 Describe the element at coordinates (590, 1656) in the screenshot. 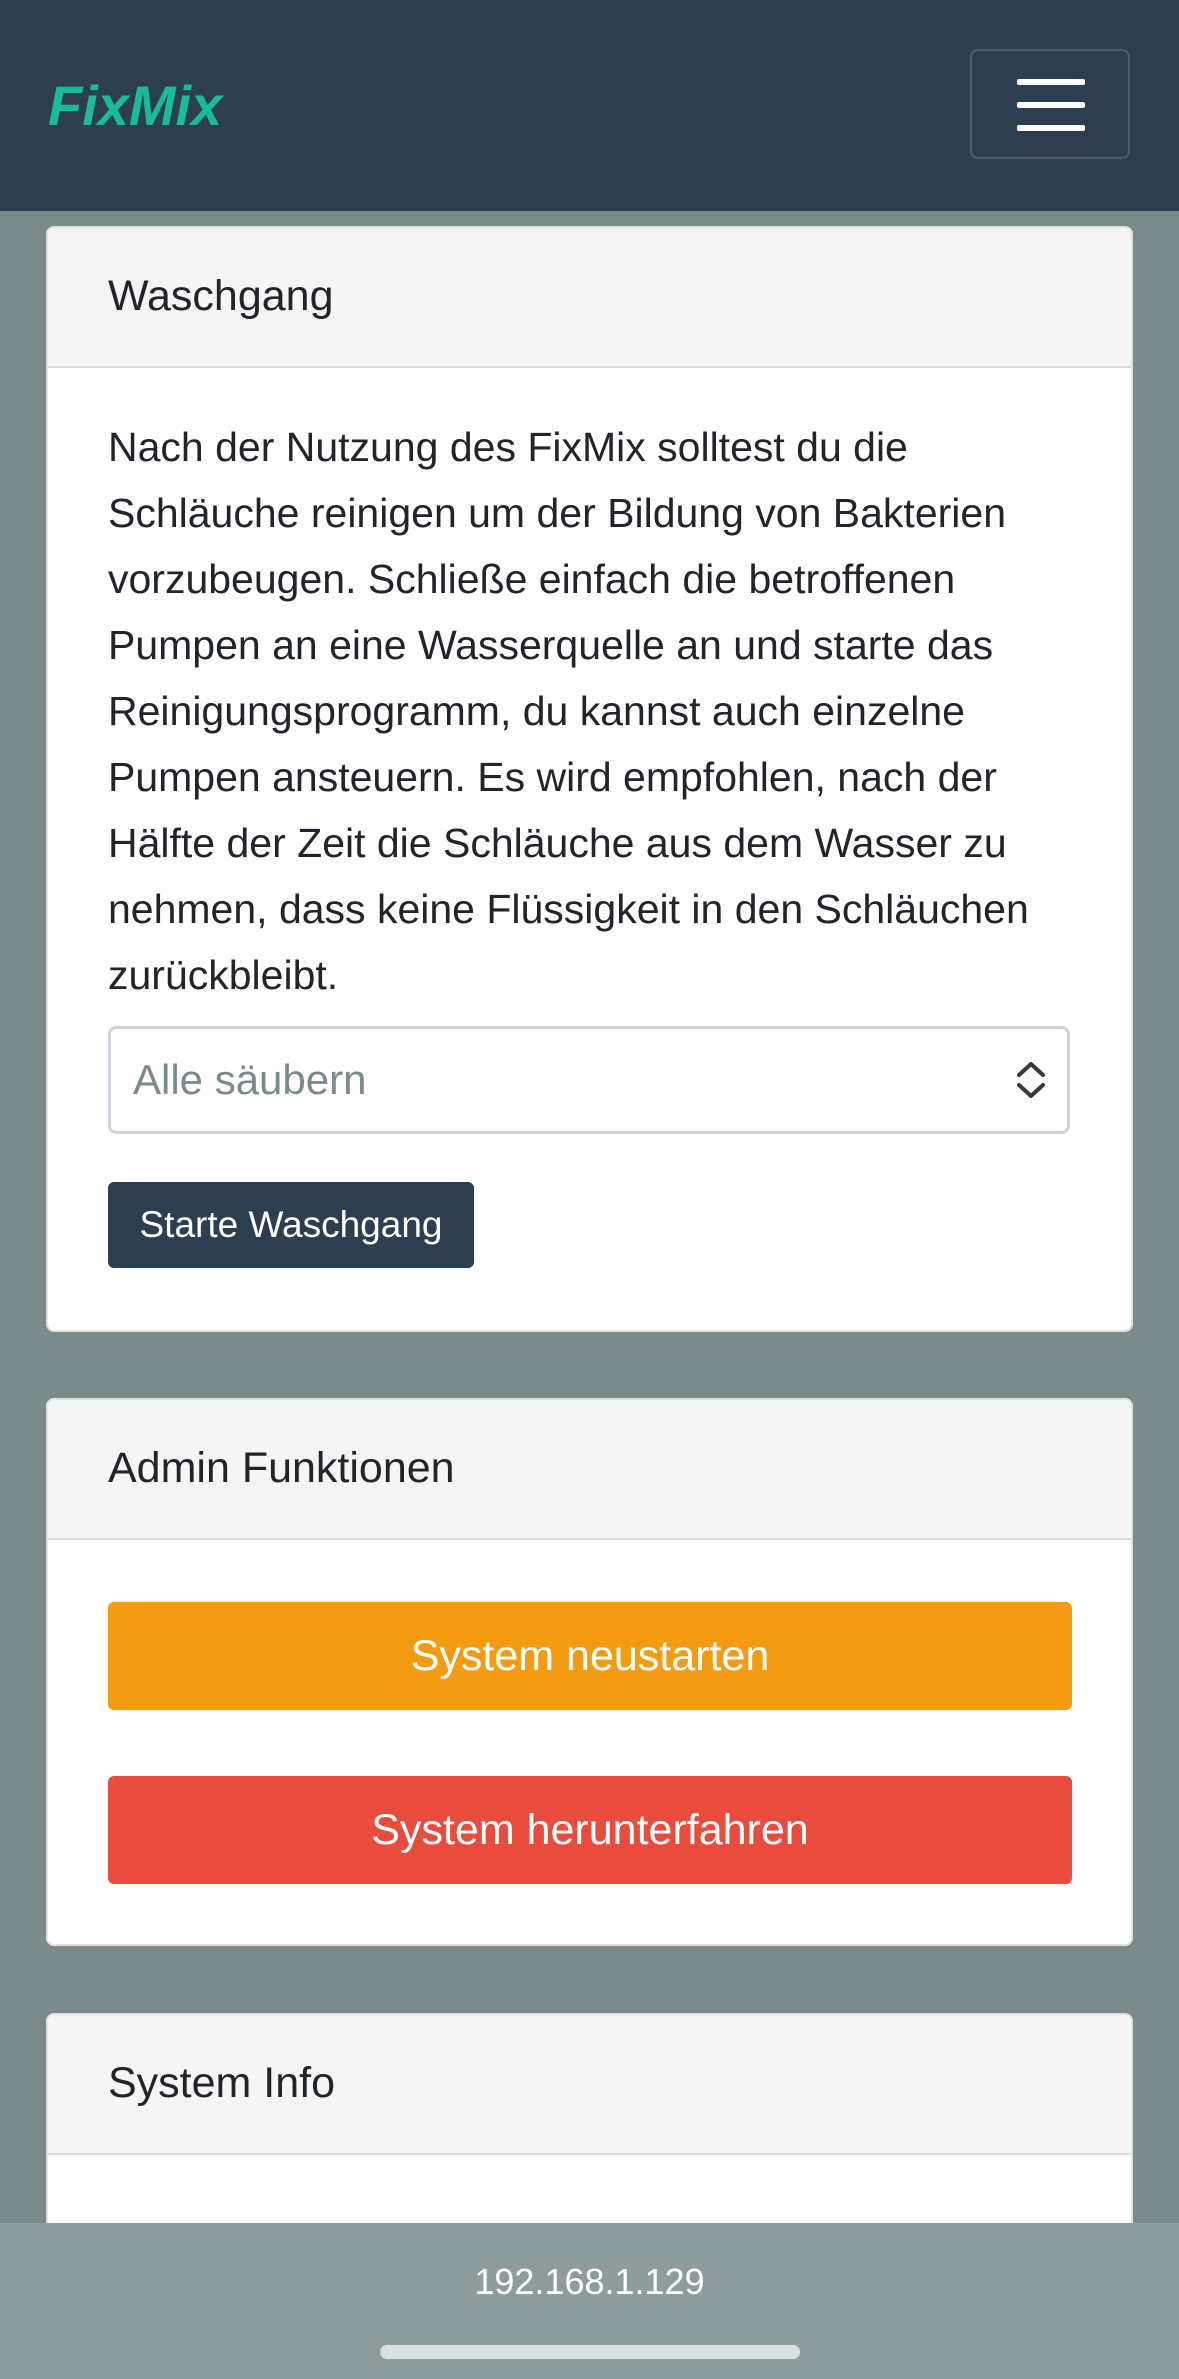

I see `restart-system-button: System neustarten` at that location.